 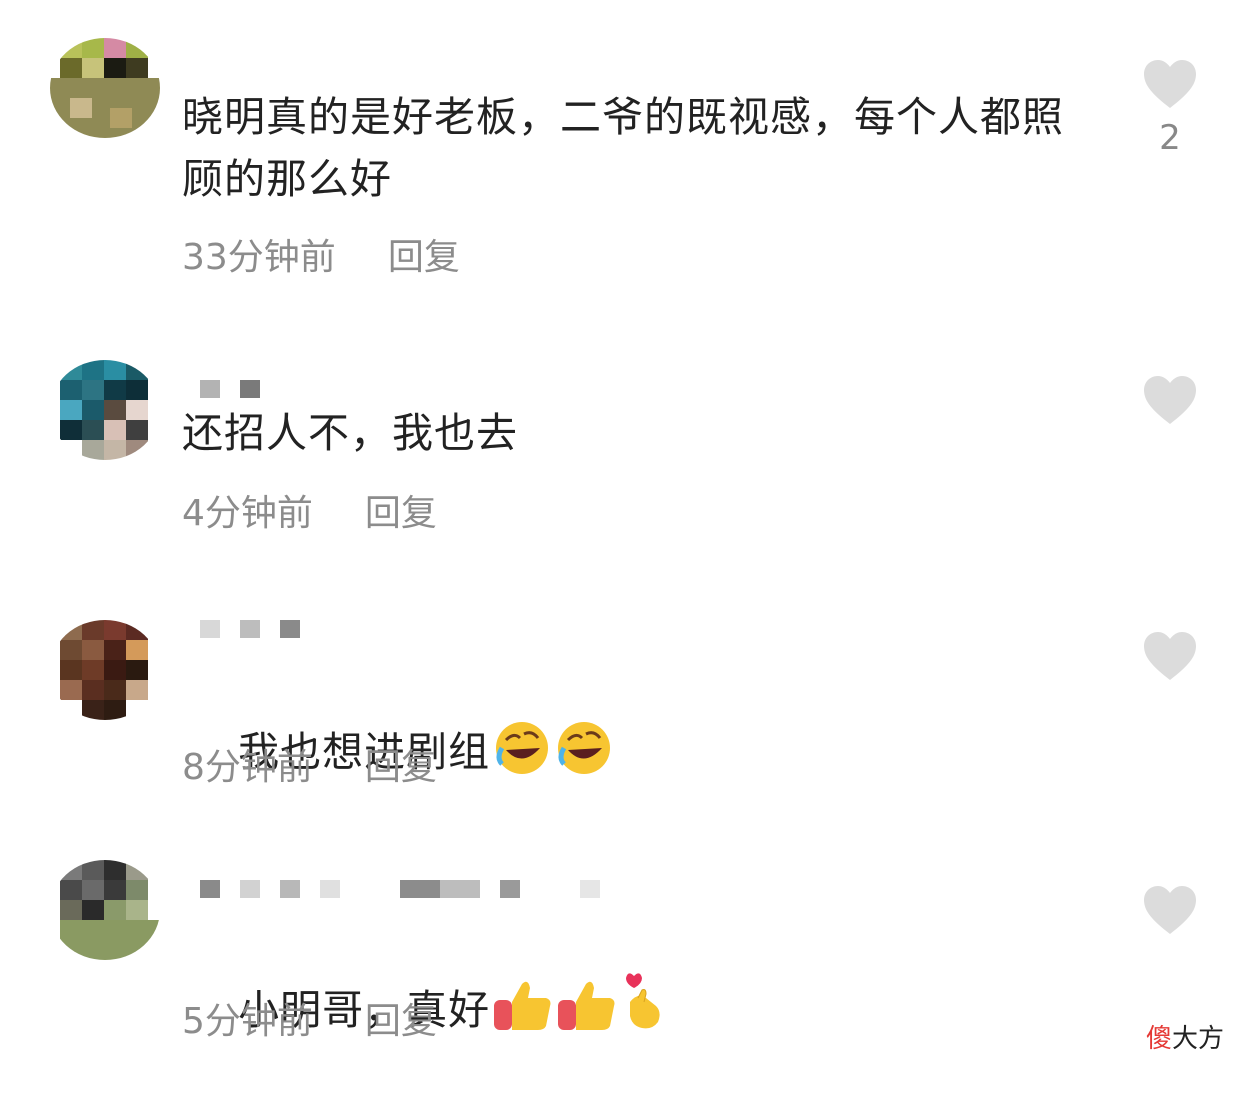 What do you see at coordinates (1170, 138) in the screenshot?
I see `like-count: 2` at bounding box center [1170, 138].